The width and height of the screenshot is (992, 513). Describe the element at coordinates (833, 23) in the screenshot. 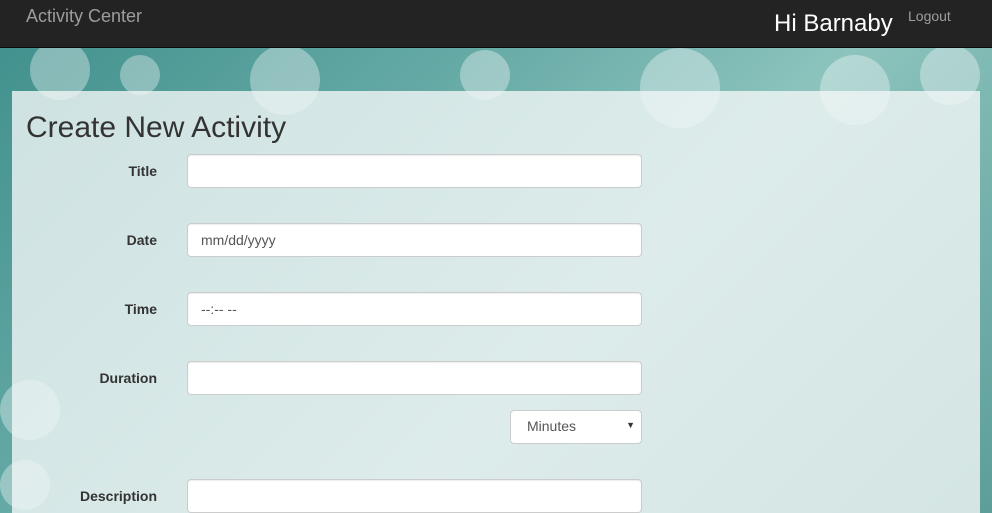

I see `user-greeting: Hi Barnaby` at that location.